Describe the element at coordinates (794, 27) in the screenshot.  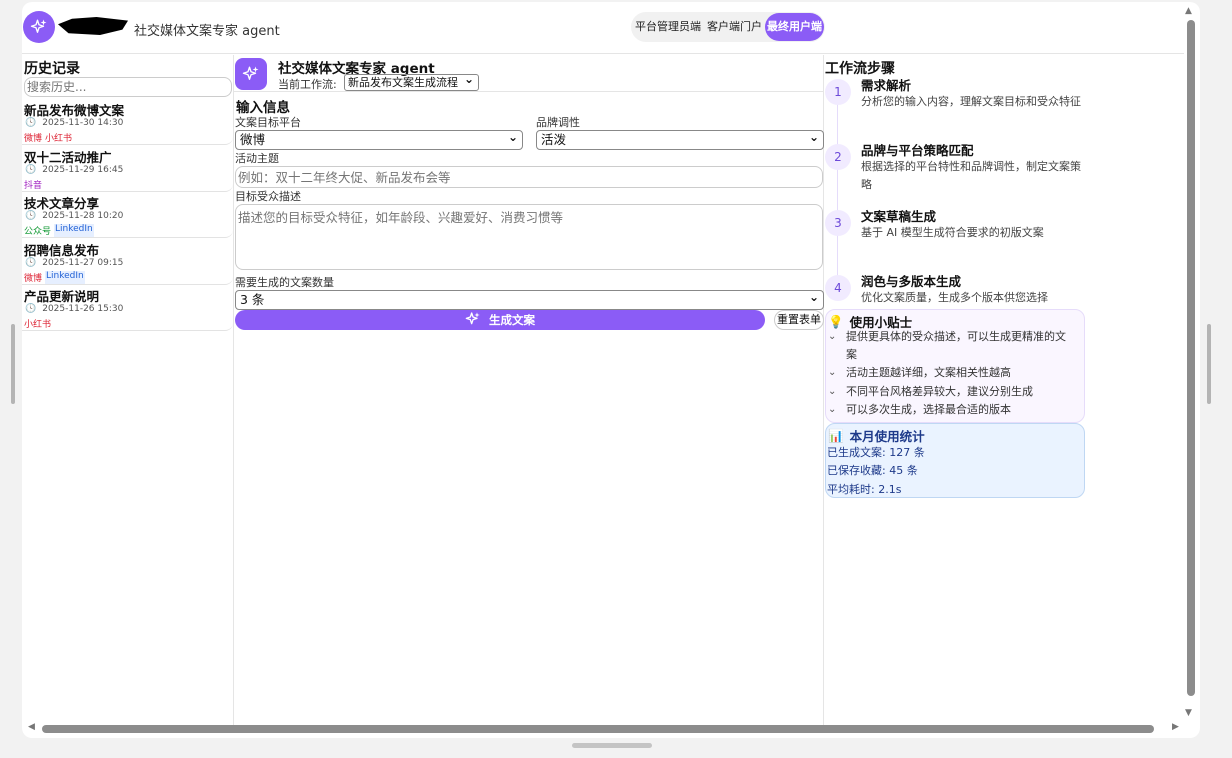
I see `role-enduser-tab: 最终用户端` at that location.